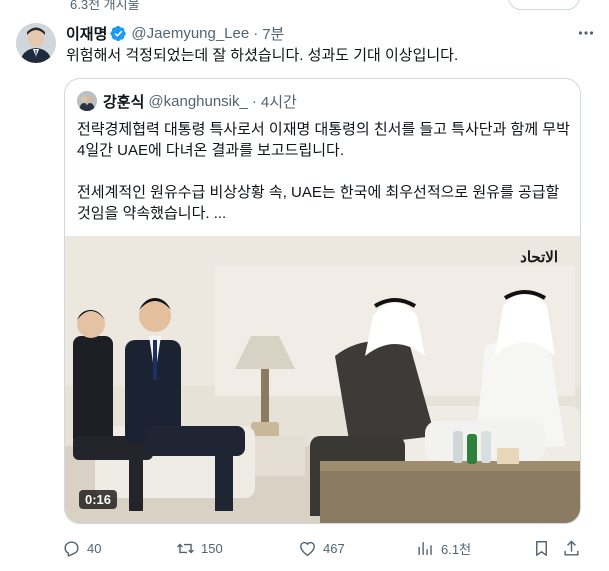 This screenshot has height=571, width=609. What do you see at coordinates (87, 101) in the screenshot?
I see `quoted-author-avatar` at bounding box center [87, 101].